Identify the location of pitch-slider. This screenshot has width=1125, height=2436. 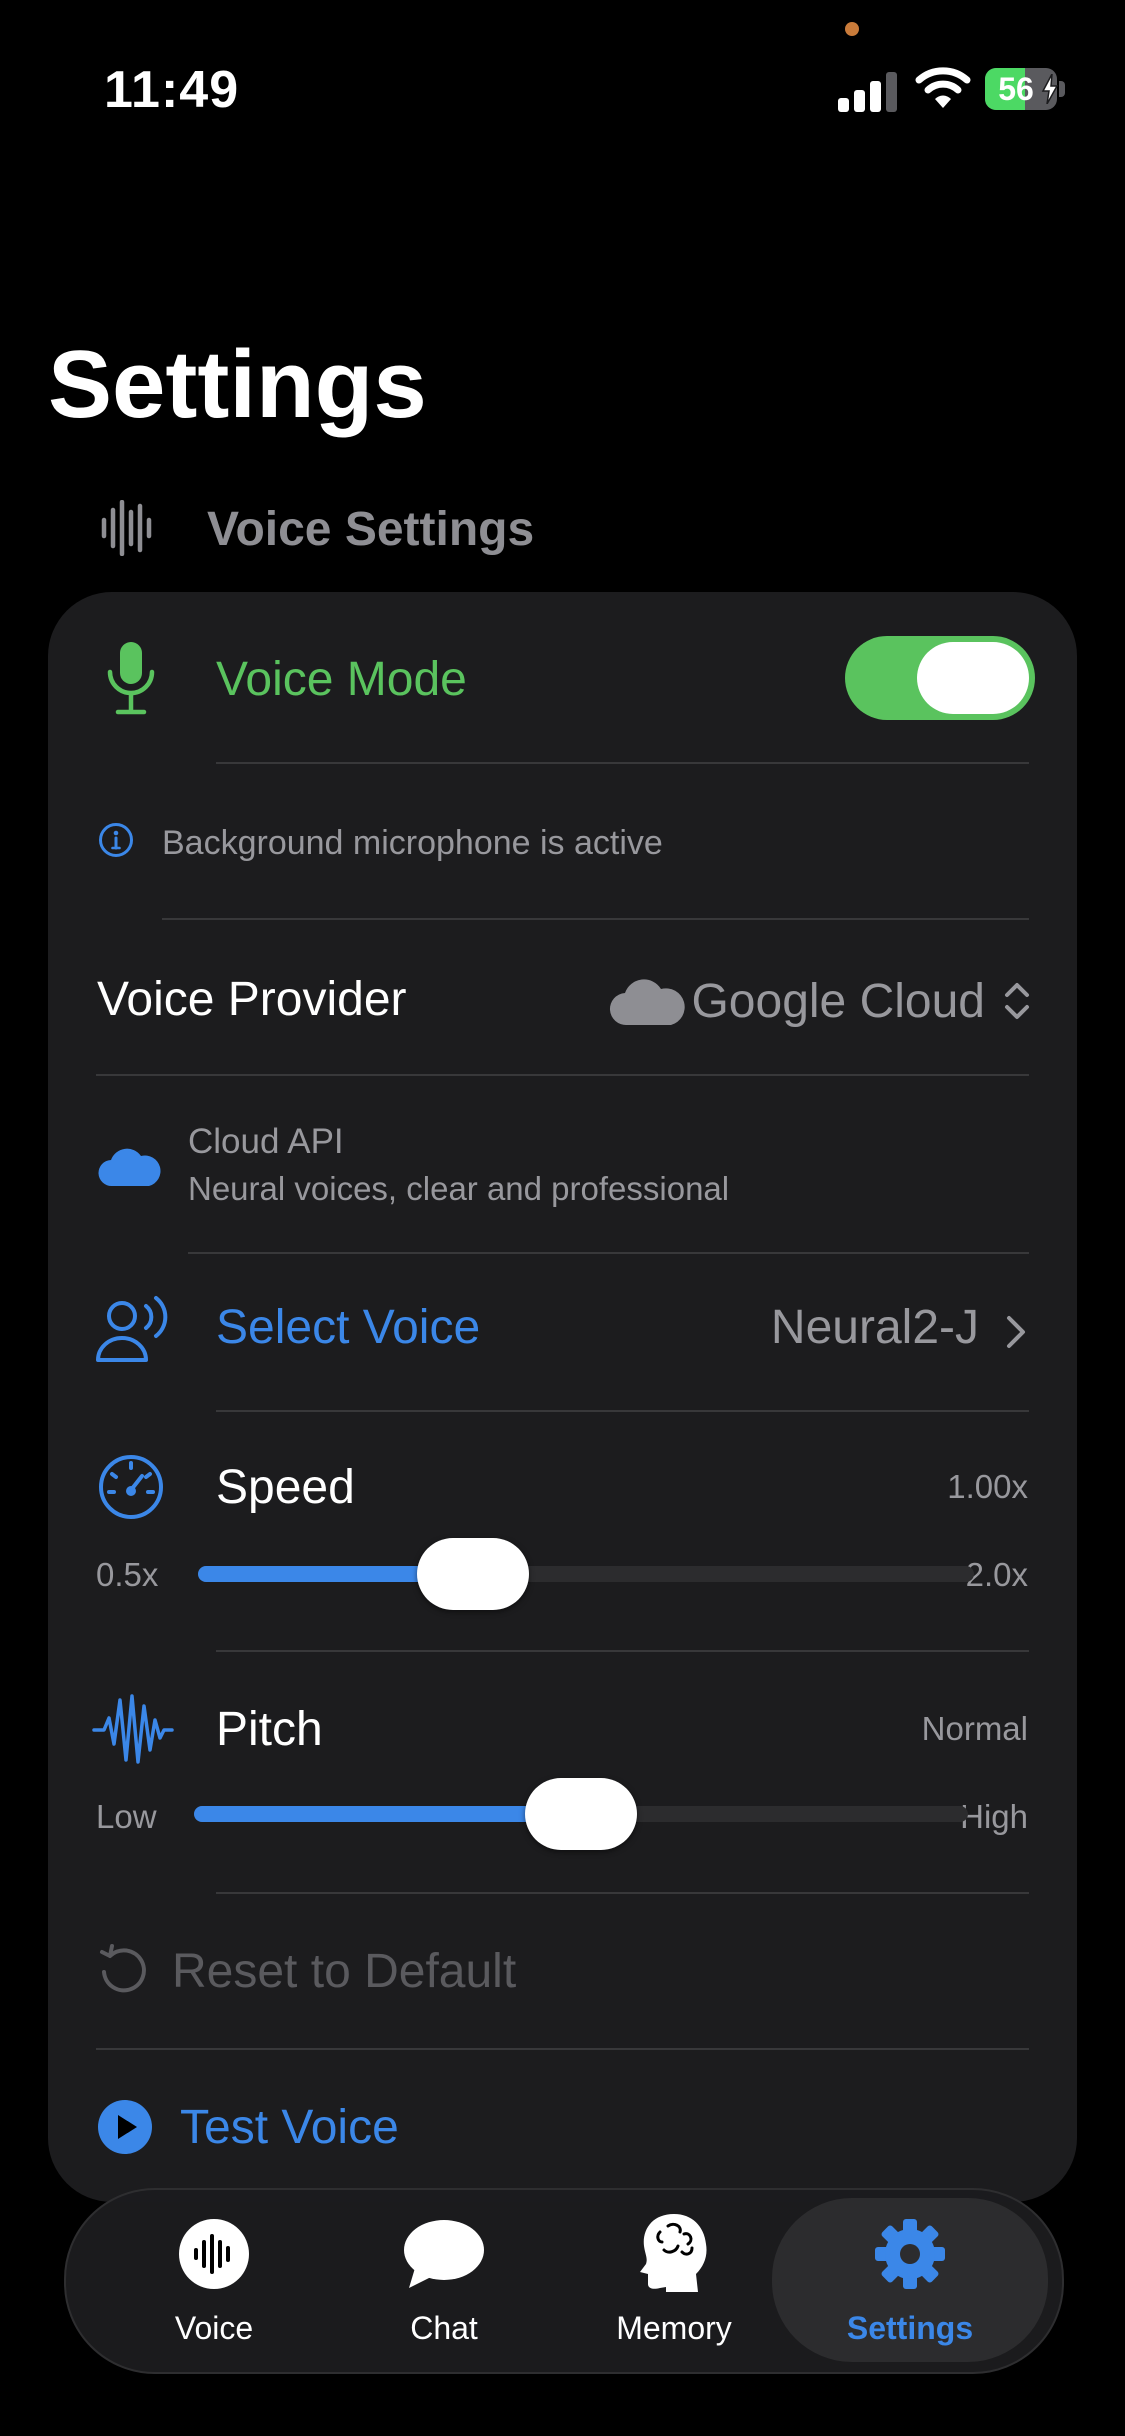
(581, 1814).